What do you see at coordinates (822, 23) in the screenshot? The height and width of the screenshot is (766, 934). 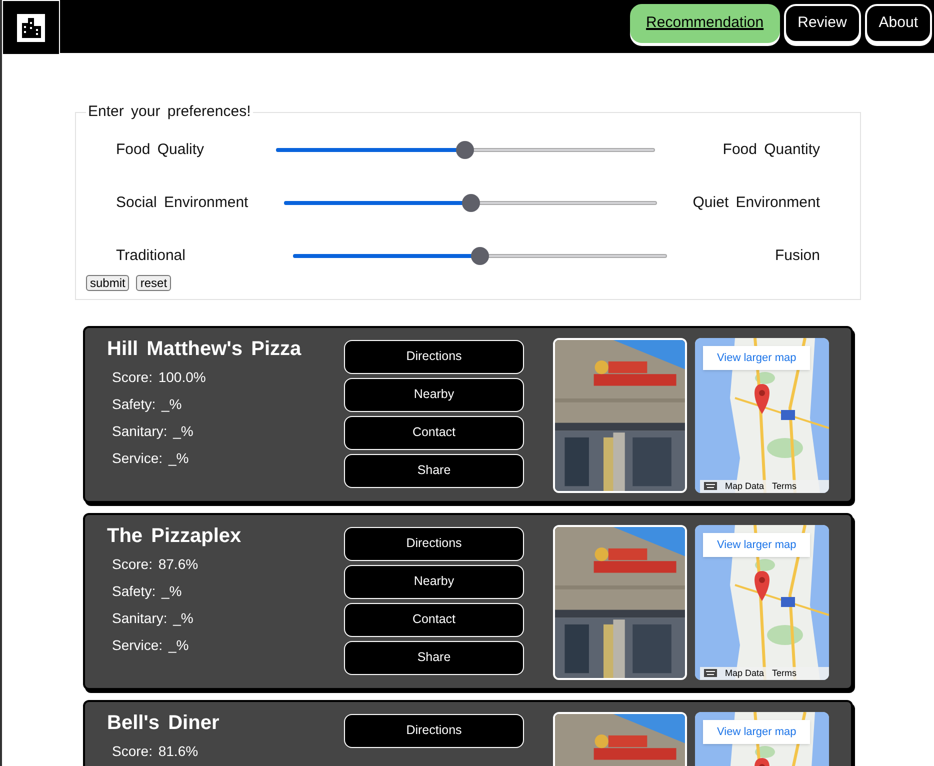 I see `nav-tab: Review` at bounding box center [822, 23].